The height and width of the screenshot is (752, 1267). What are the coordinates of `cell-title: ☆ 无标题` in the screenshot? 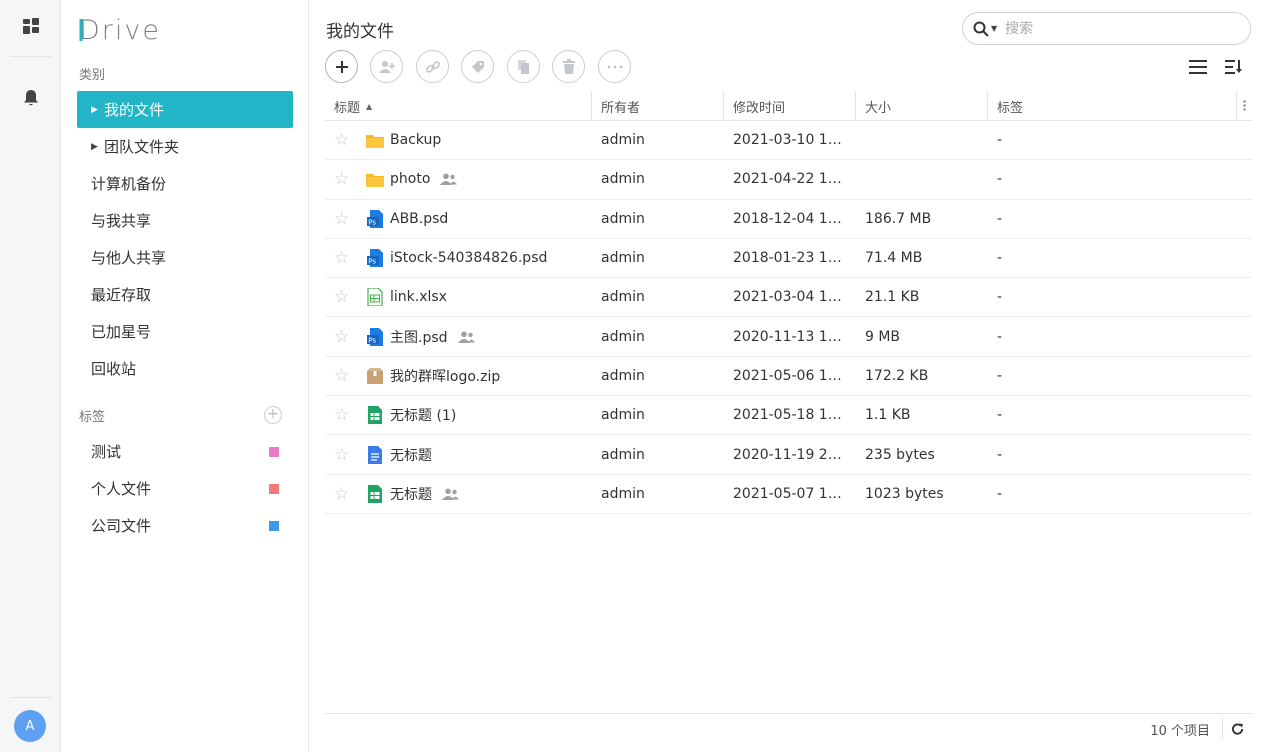 It's located at (458, 454).